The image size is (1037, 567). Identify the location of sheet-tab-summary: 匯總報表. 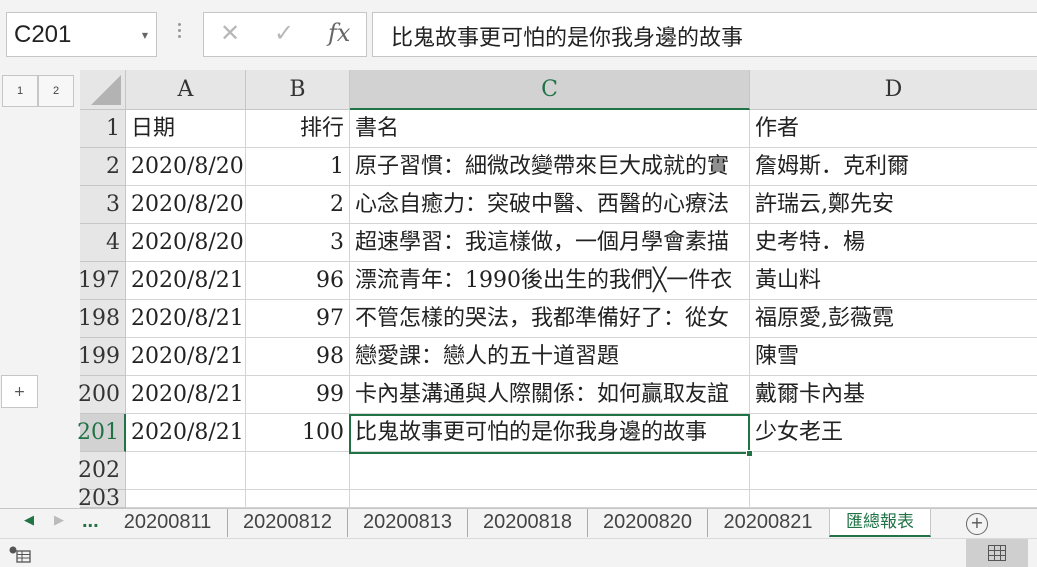
(880, 523).